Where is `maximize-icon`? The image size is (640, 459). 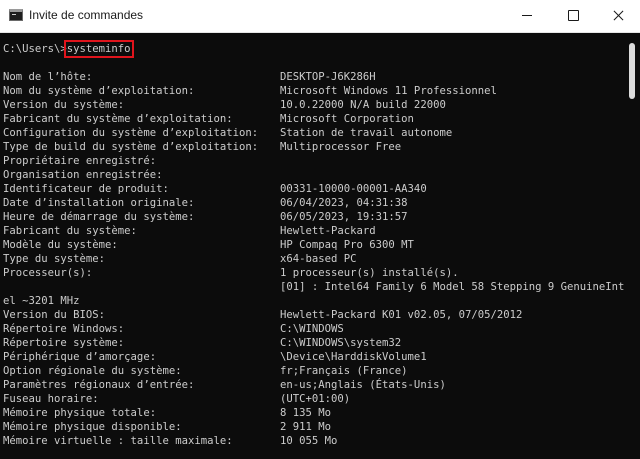
maximize-icon is located at coordinates (573, 16).